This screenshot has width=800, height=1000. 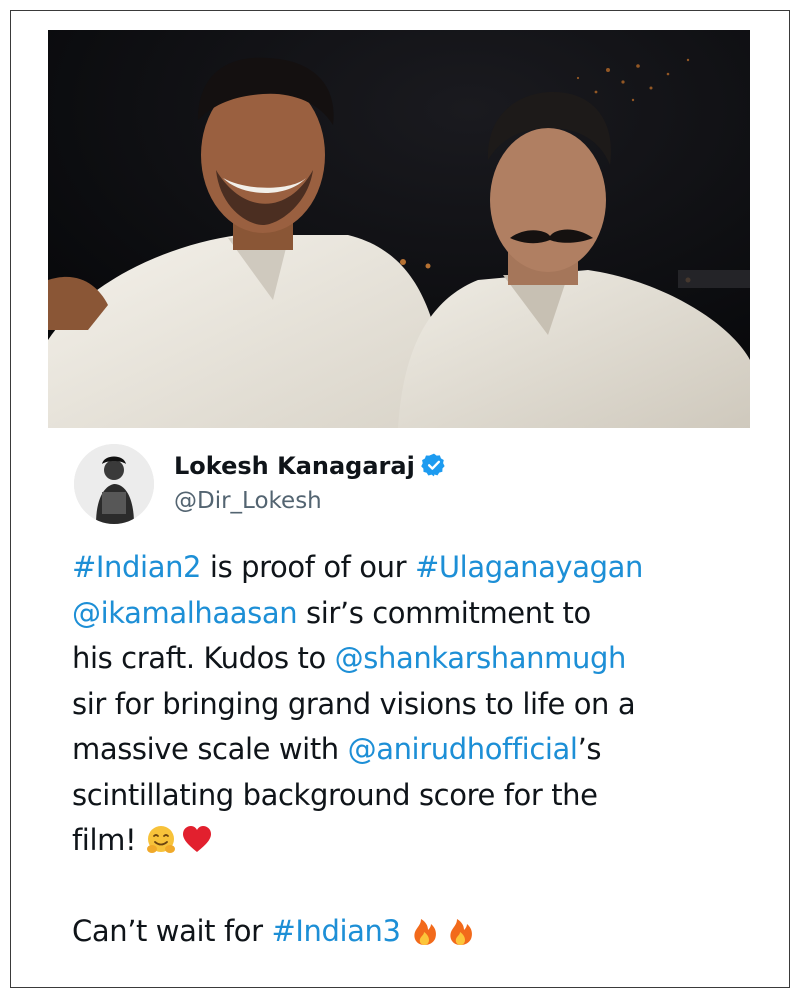 What do you see at coordinates (335, 794) in the screenshot?
I see `post-text-segment: scintillating background score for the` at bounding box center [335, 794].